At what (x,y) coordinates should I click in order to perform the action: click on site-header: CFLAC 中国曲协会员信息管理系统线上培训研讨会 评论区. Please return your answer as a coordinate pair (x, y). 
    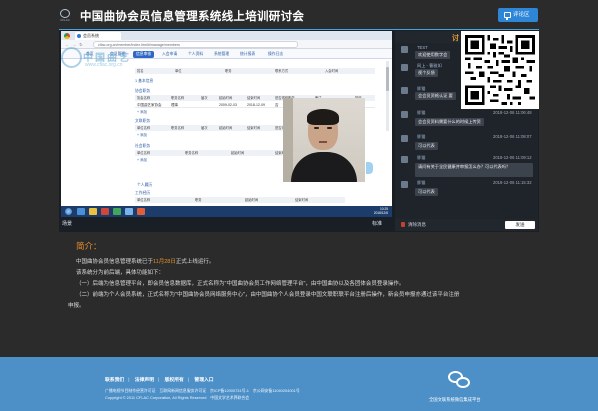
    Looking at the image, I should click on (299, 15).